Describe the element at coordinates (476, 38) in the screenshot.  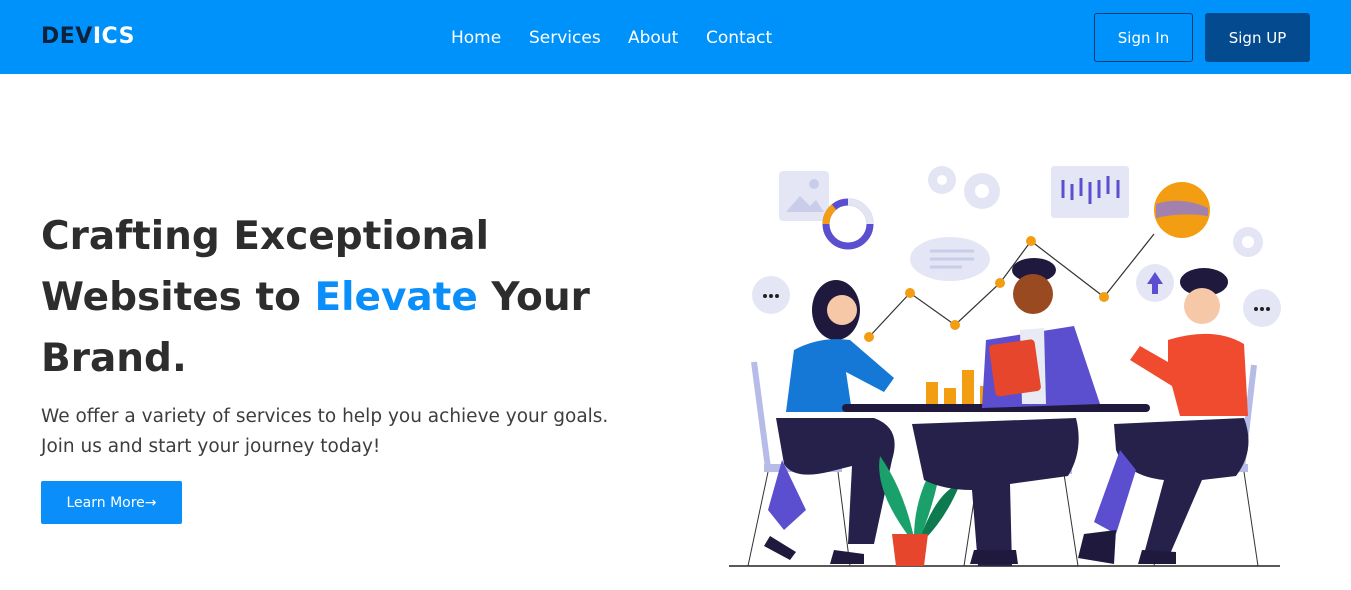
I see `nav-home: Home` at that location.